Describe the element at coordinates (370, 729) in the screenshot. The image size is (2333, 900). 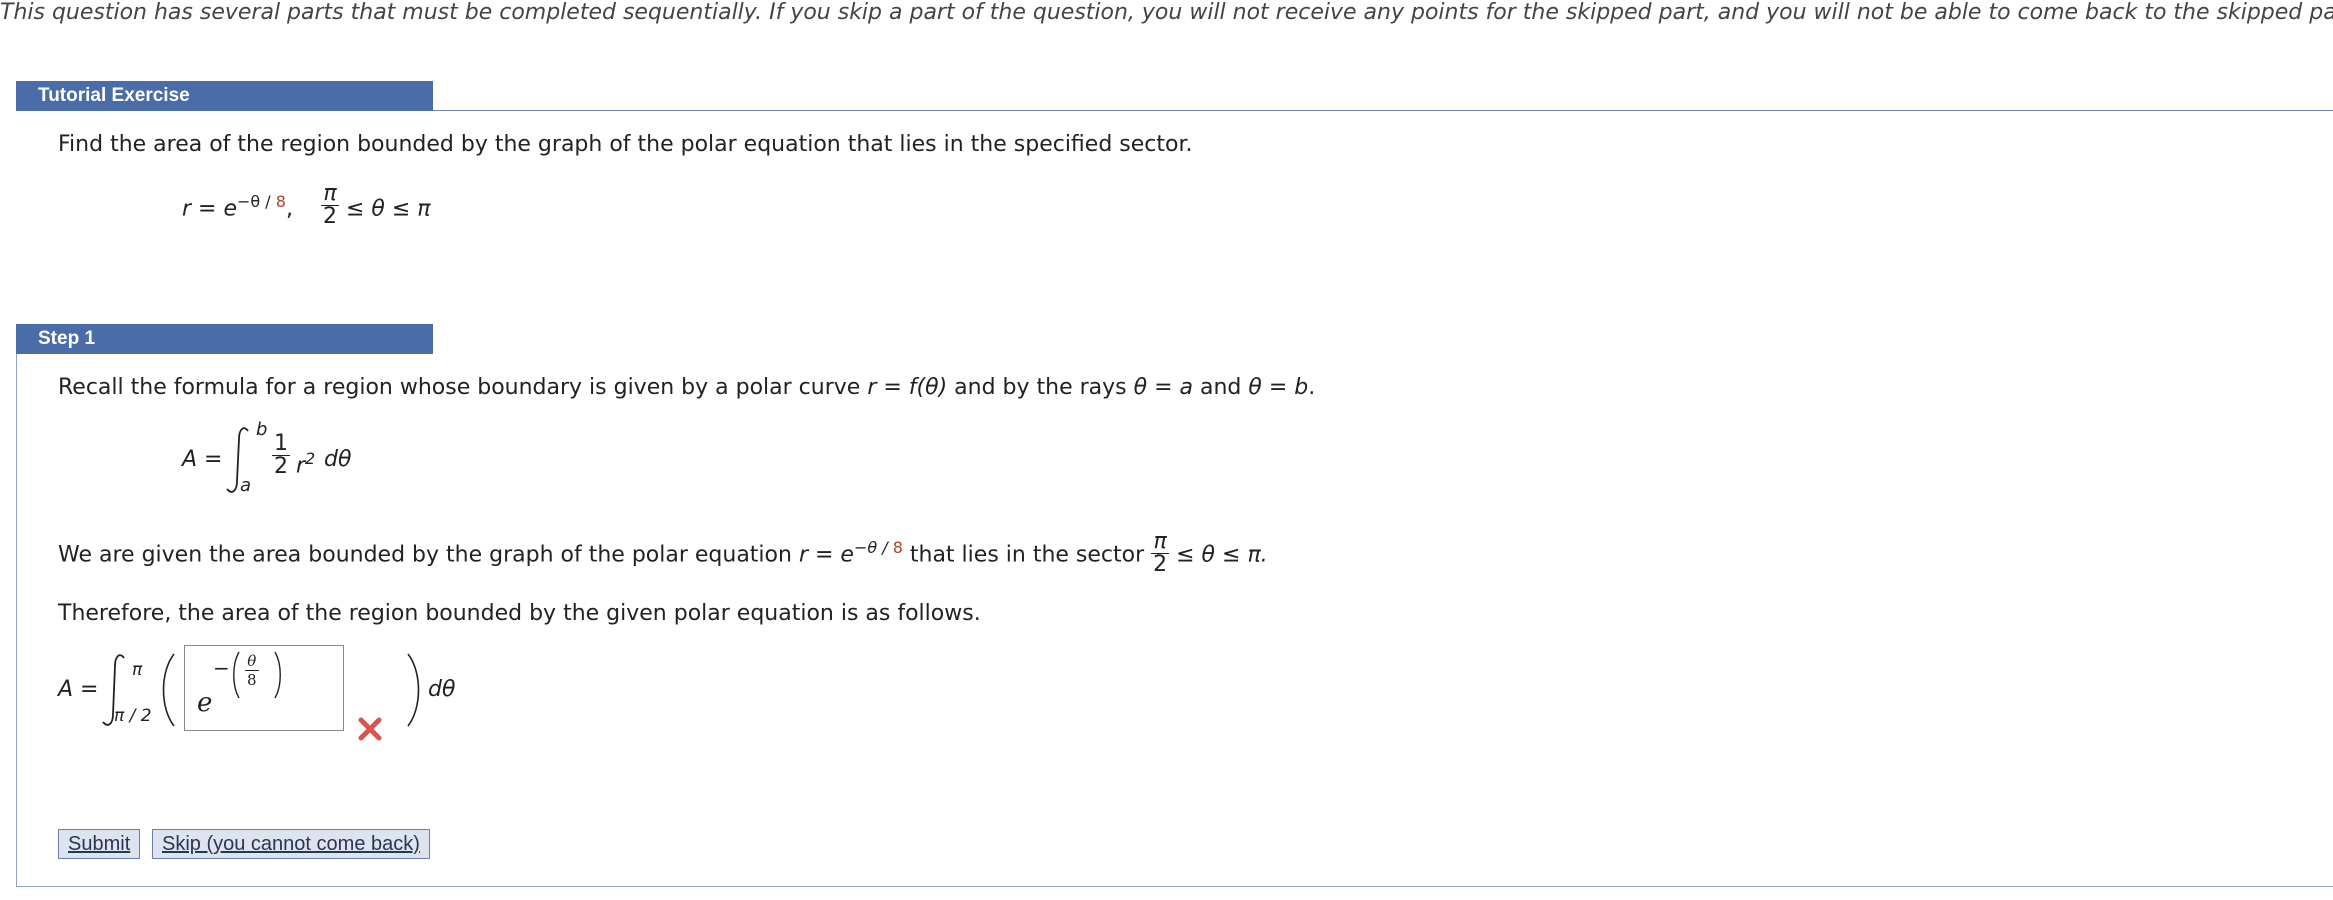
I see `incorrect-x-icon` at that location.